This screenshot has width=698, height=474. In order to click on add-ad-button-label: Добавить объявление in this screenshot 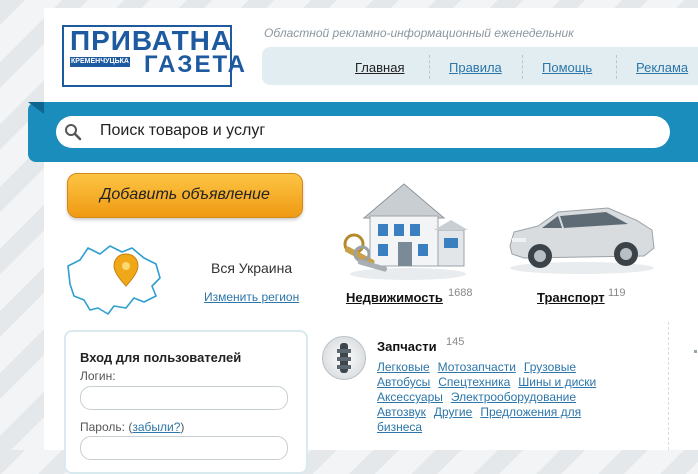, I will do `click(185, 194)`.